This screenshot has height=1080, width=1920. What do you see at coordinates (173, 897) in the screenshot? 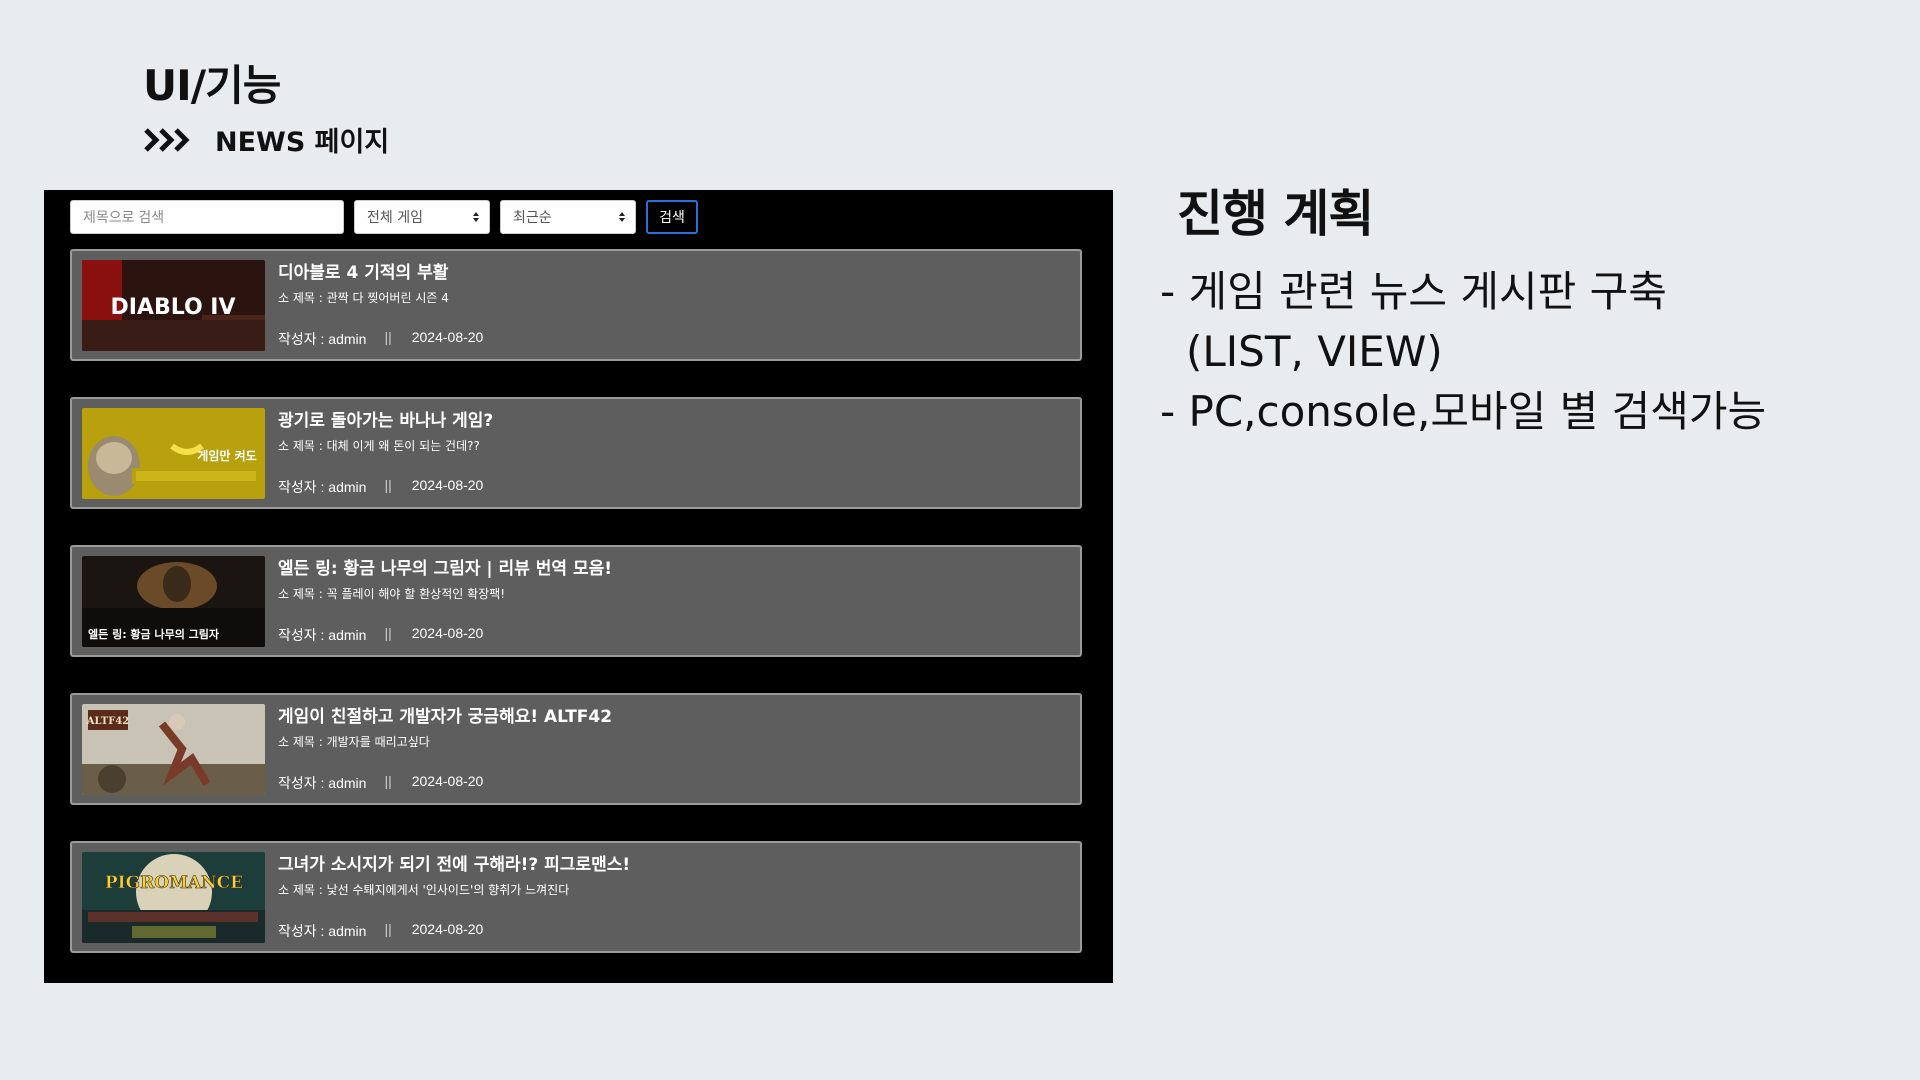
I see `news-thumbnail: PIGROMANCE` at bounding box center [173, 897].